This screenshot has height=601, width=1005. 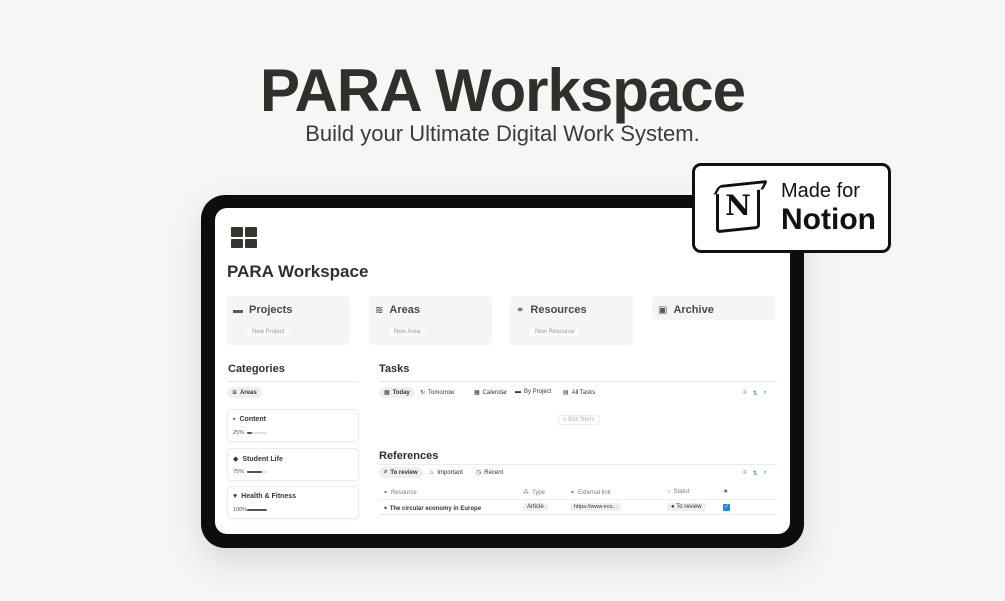 What do you see at coordinates (293, 502) in the screenshot?
I see `area-card-health-fitness: ♥ Health & Fitness 100%` at bounding box center [293, 502].